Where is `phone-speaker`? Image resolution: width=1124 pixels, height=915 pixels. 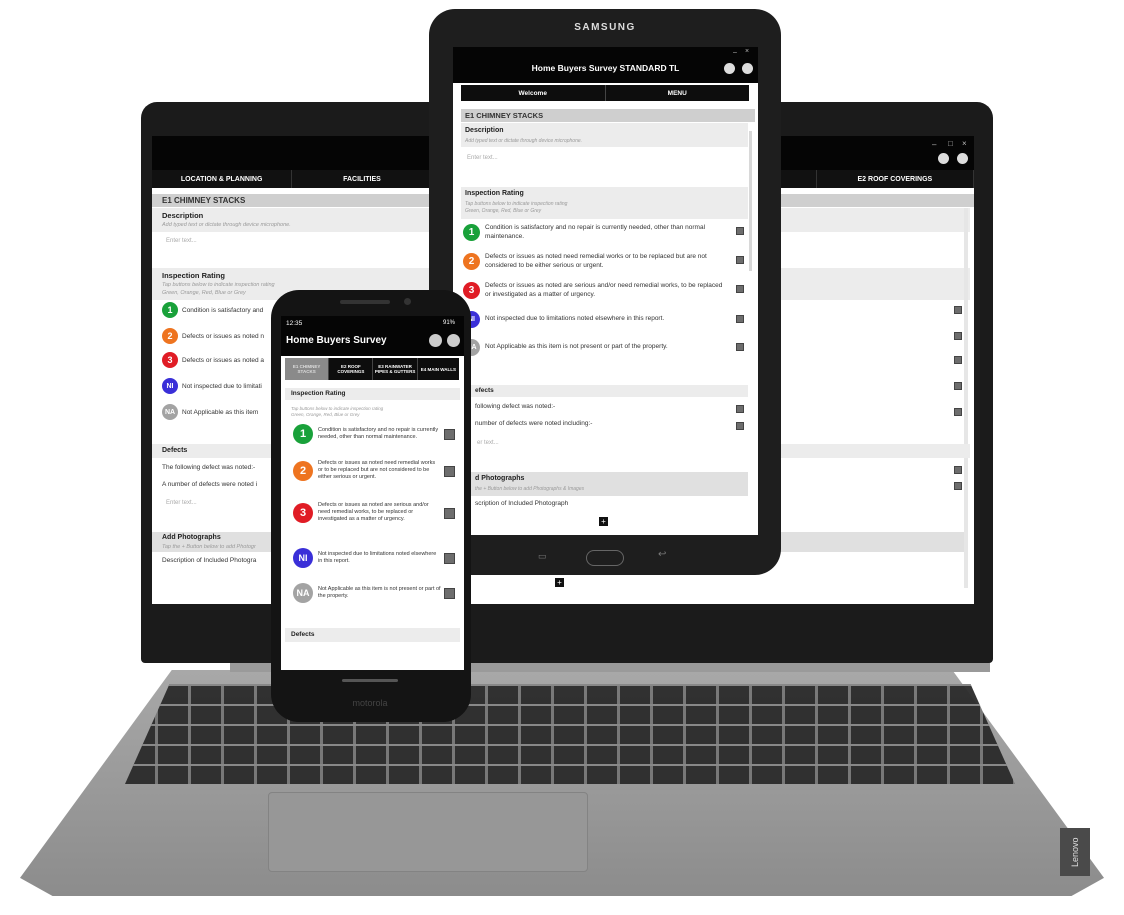 phone-speaker is located at coordinates (365, 302).